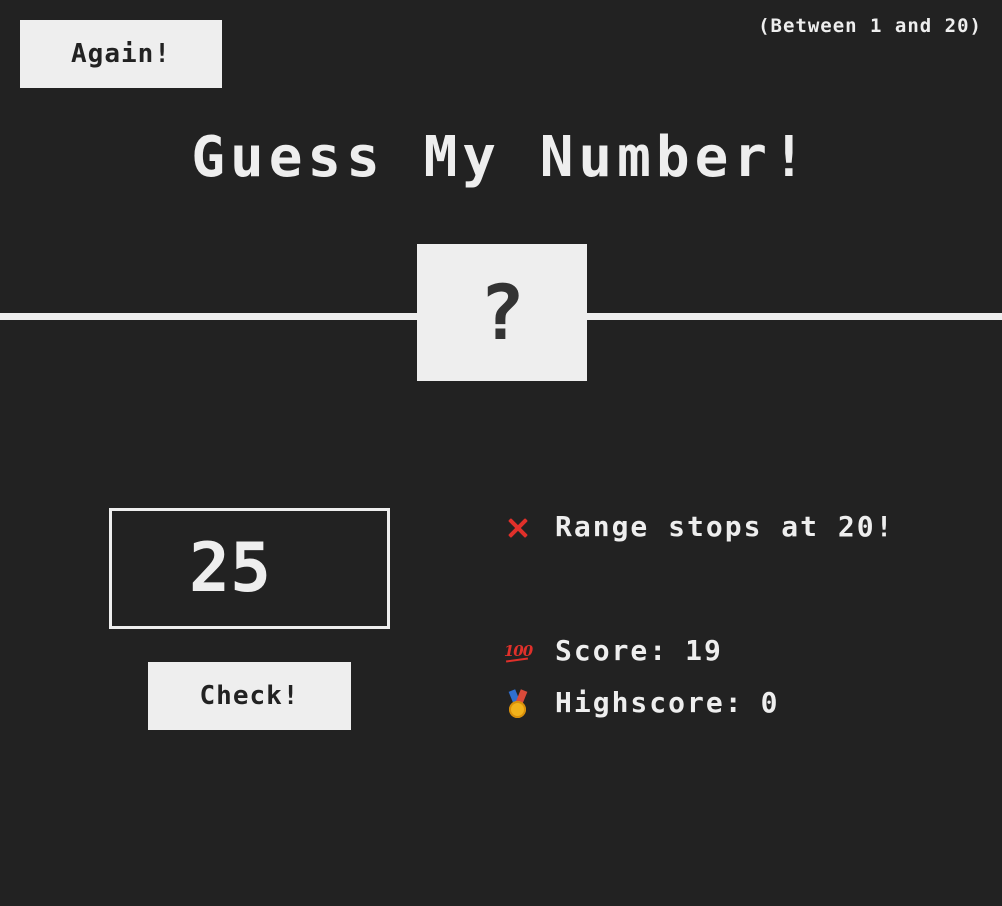  I want to click on score-label: Score:, so click(612, 650).